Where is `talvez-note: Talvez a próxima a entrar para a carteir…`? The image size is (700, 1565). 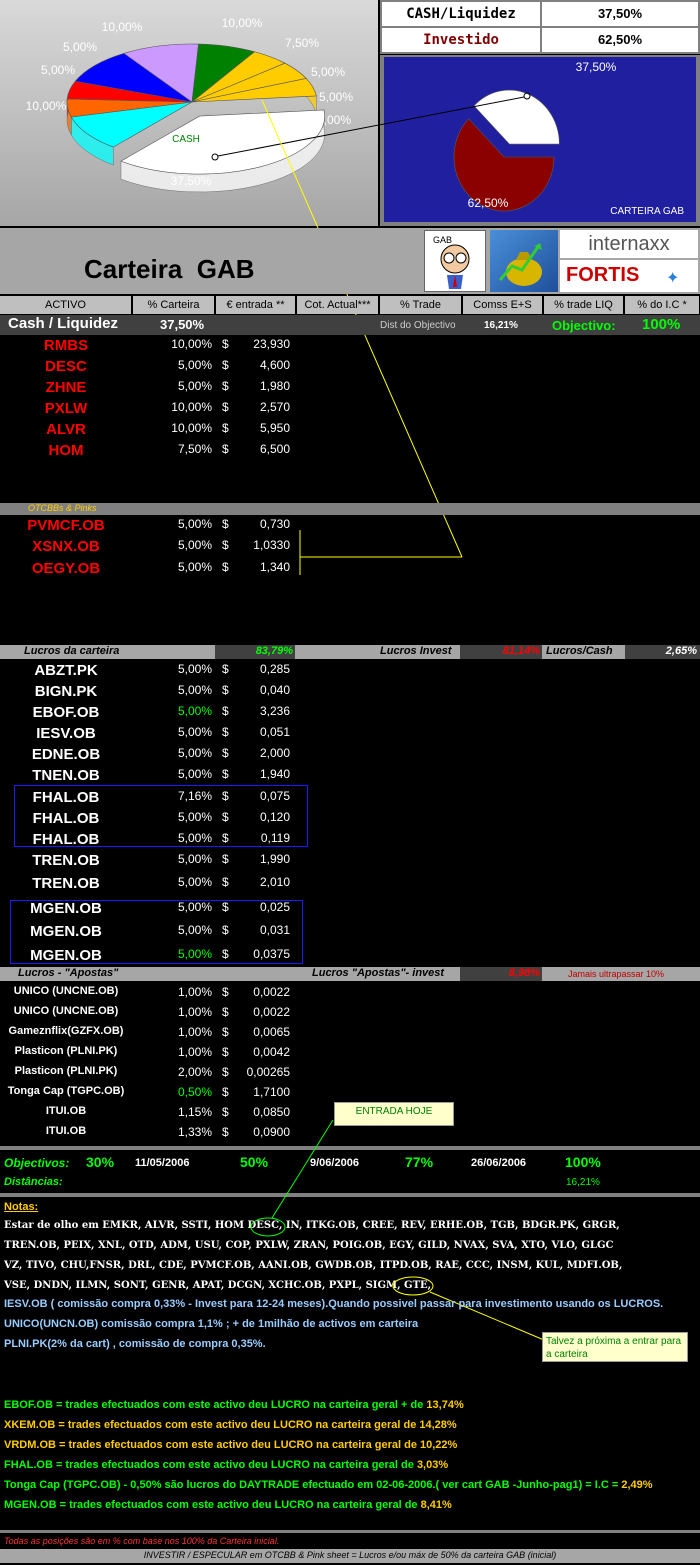 talvez-note: Talvez a próxima a entrar para a carteir… is located at coordinates (615, 1347).